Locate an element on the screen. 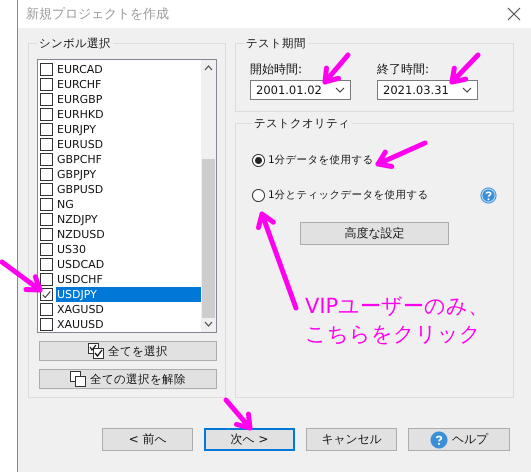 The width and height of the screenshot is (531, 472). radio-label: 1分とティックデータを使用する is located at coordinates (348, 195).